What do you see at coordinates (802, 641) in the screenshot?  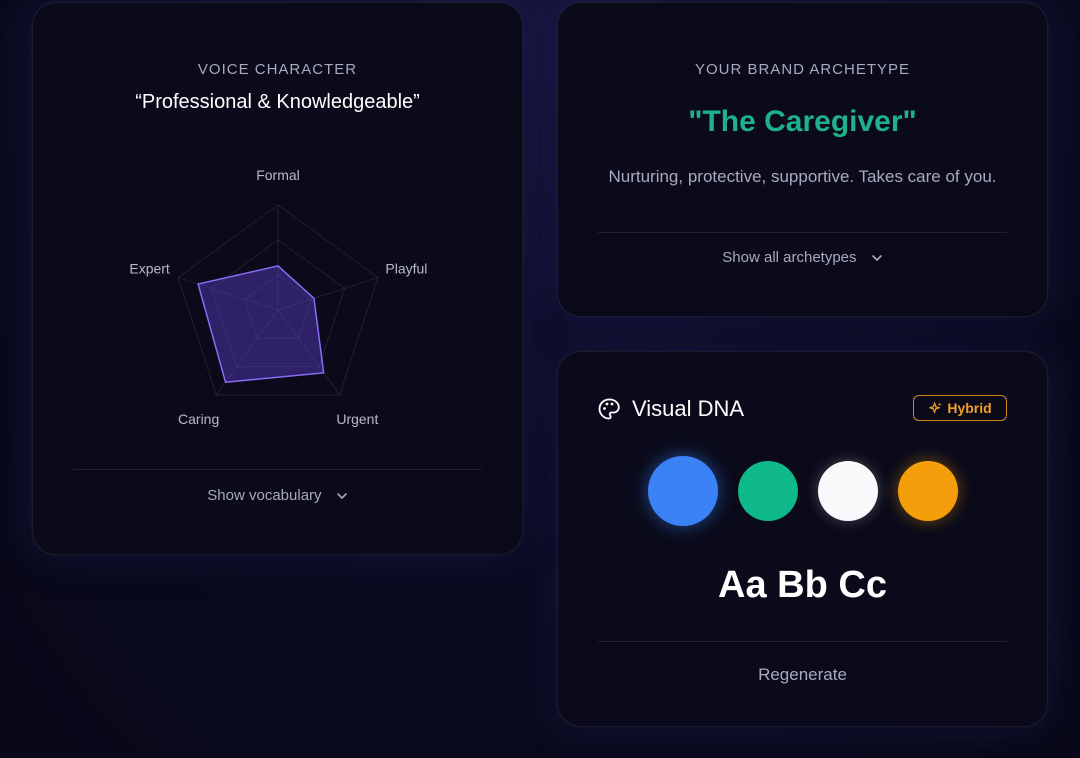 I see `visual-dna-divider` at bounding box center [802, 641].